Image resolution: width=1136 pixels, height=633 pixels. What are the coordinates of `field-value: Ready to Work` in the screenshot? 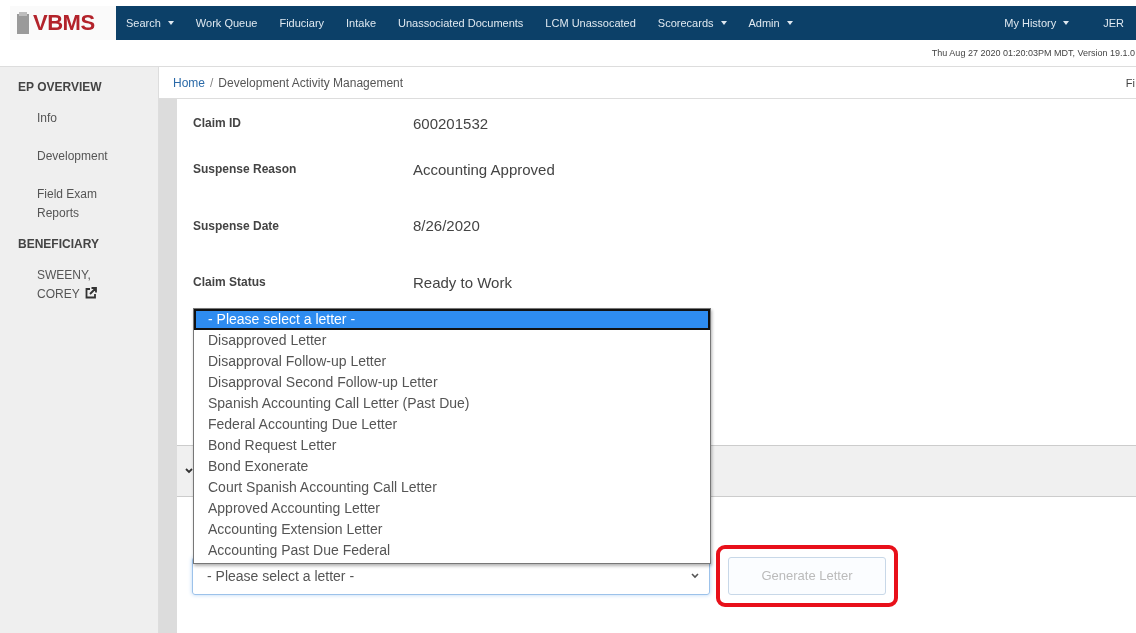 It's located at (462, 282).